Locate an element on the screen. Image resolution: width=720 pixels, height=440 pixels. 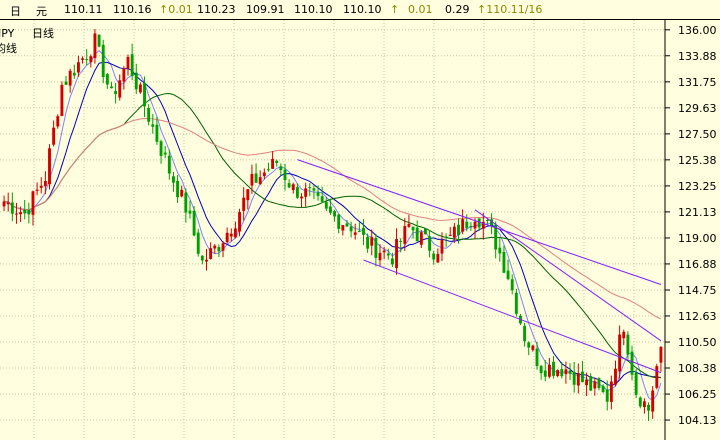
header-field: ↑ is located at coordinates (395, 9).